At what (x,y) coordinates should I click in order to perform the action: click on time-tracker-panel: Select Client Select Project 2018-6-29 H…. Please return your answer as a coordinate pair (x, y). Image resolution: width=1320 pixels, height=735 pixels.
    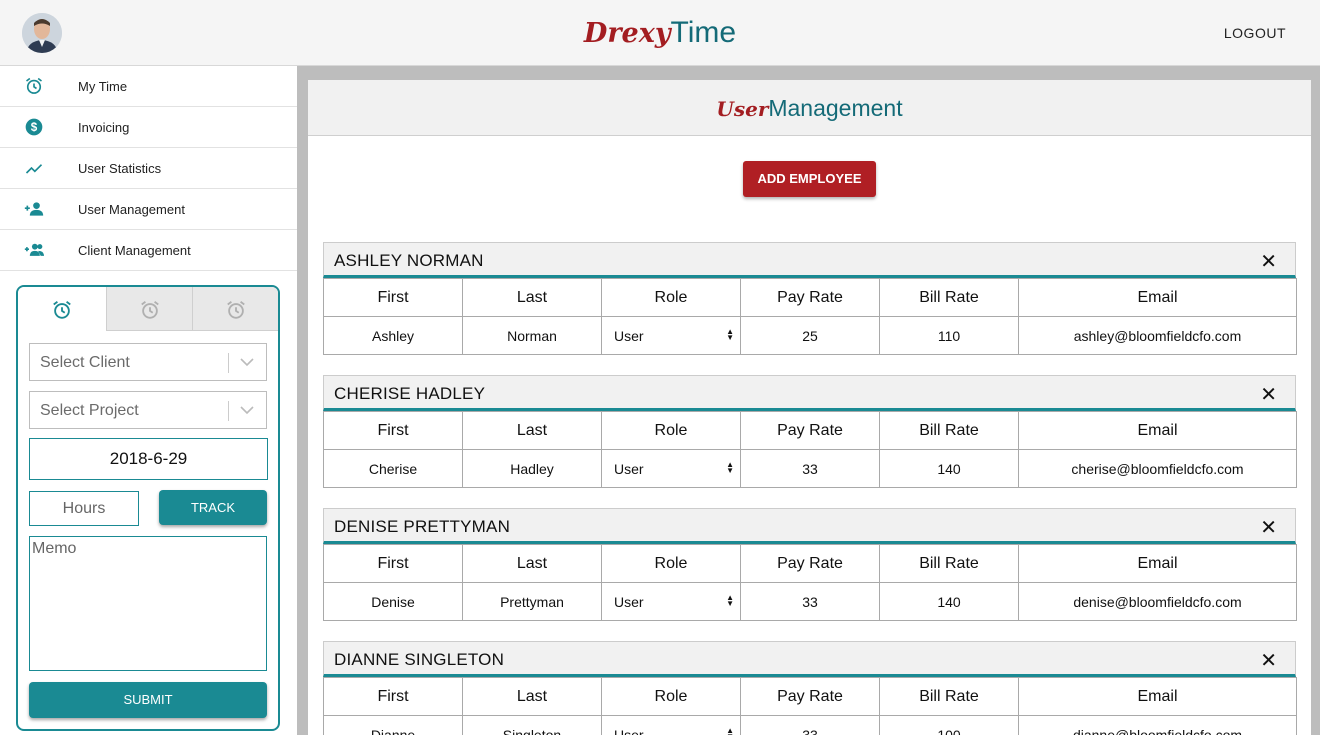
    Looking at the image, I should click on (148, 508).